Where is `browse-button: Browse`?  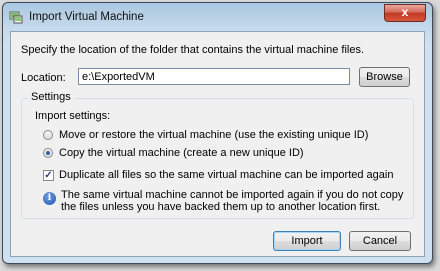
browse-button: Browse is located at coordinates (384, 77).